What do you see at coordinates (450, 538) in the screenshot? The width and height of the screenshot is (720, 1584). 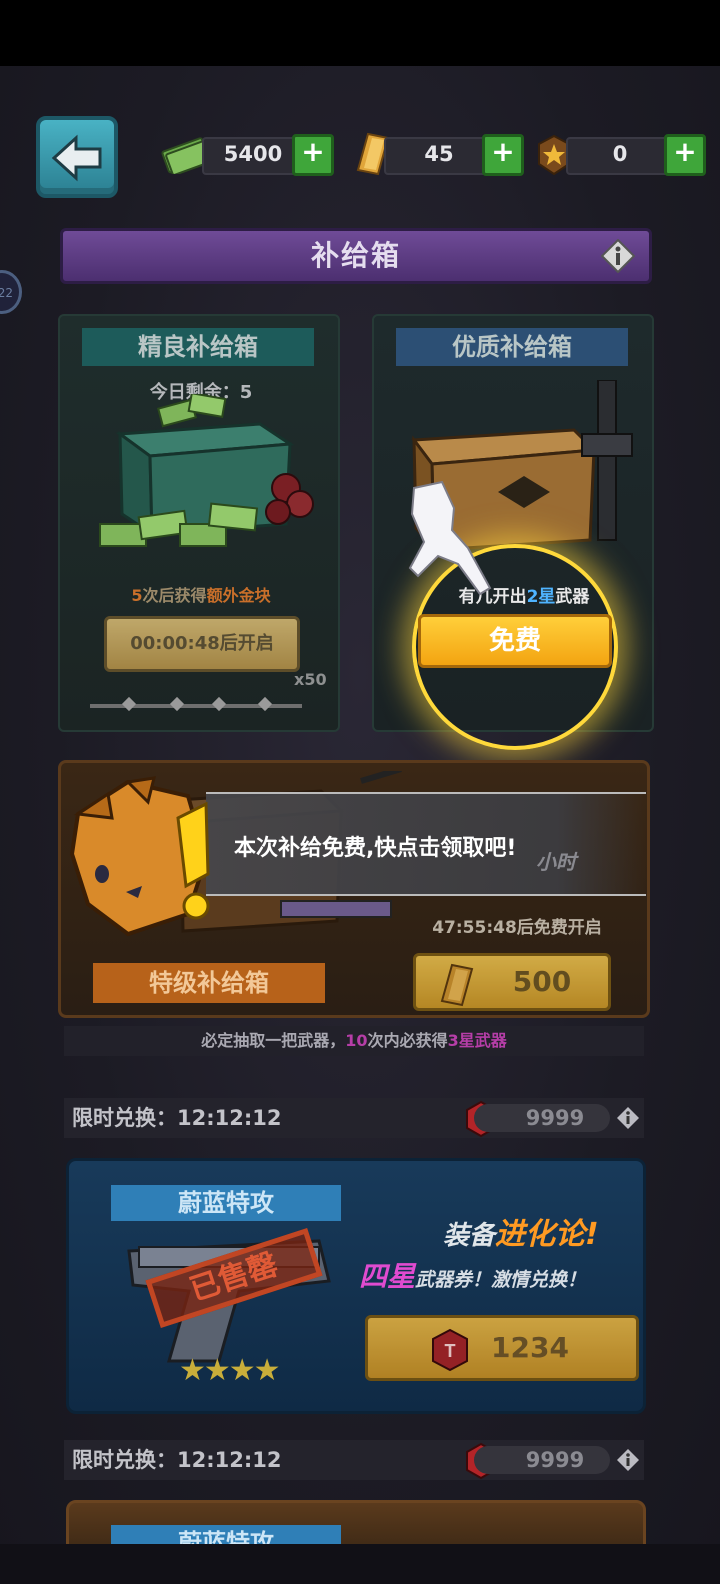 I see `pointing-hand-icon` at bounding box center [450, 538].